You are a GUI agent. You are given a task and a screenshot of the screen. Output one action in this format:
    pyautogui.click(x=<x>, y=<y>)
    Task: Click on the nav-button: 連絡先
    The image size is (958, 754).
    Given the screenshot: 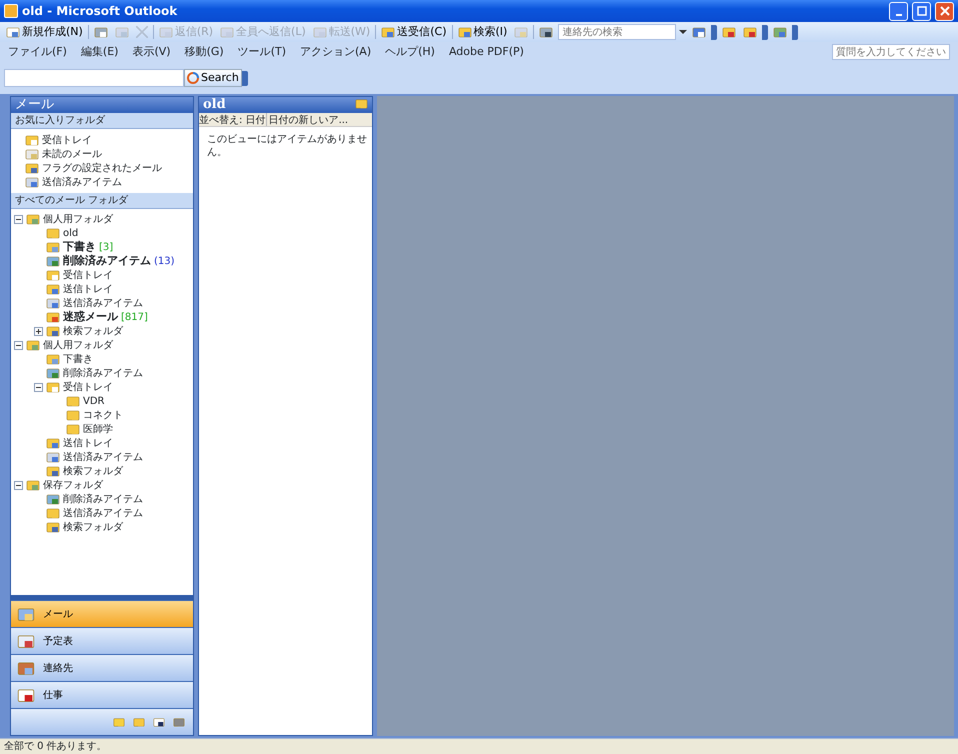 What is the action you would take?
    pyautogui.click(x=102, y=667)
    